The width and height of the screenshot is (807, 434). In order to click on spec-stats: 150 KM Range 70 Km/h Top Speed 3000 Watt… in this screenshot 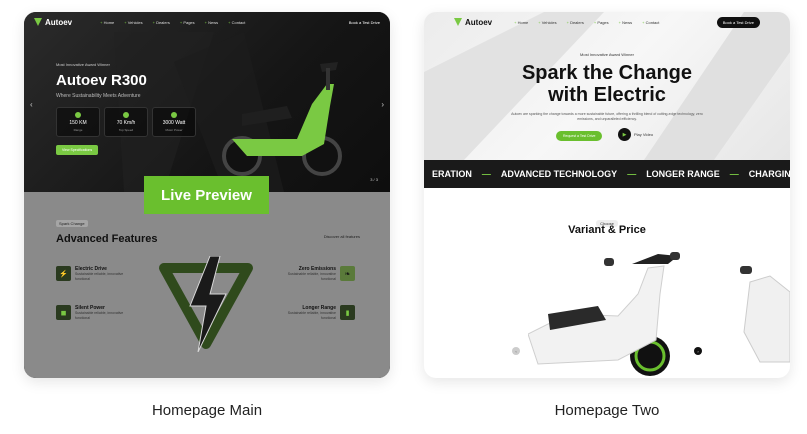, I will do `click(126, 122)`.